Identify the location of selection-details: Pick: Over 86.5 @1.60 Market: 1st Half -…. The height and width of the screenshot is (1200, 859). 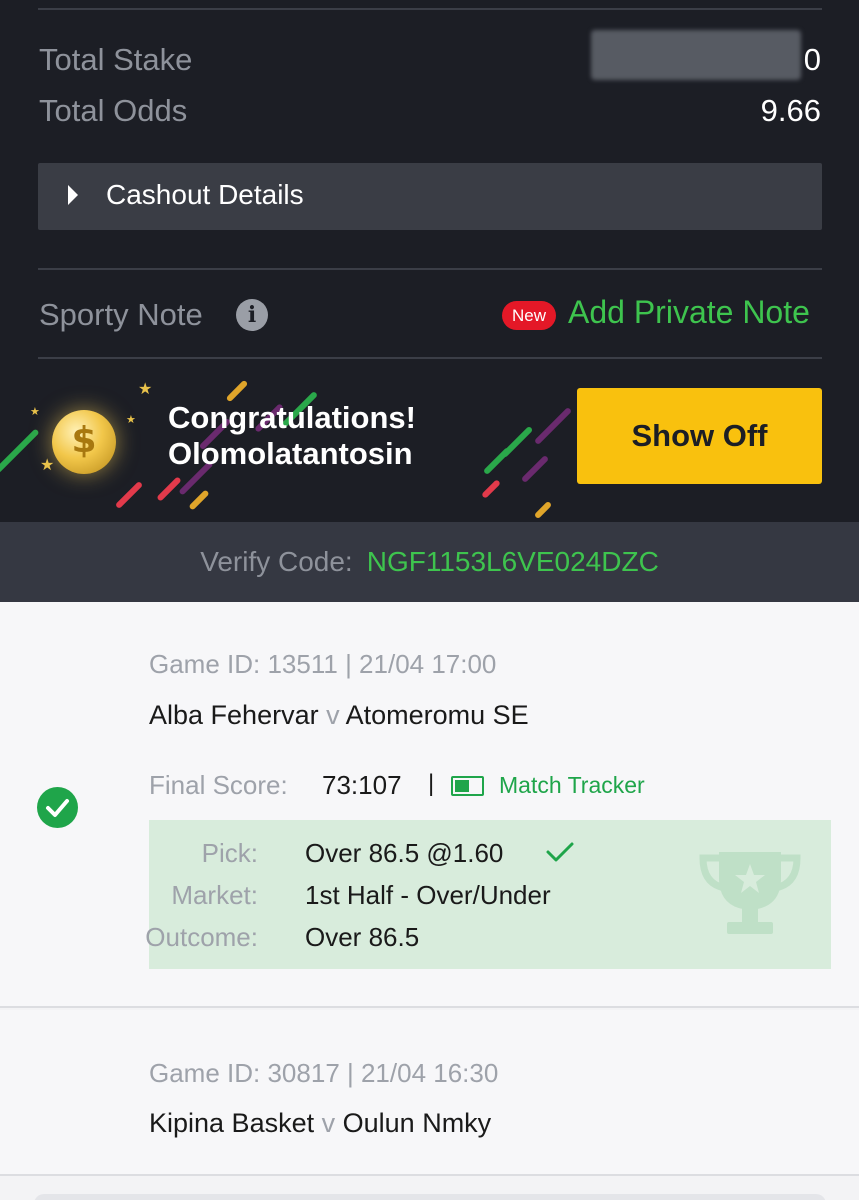
(488, 894).